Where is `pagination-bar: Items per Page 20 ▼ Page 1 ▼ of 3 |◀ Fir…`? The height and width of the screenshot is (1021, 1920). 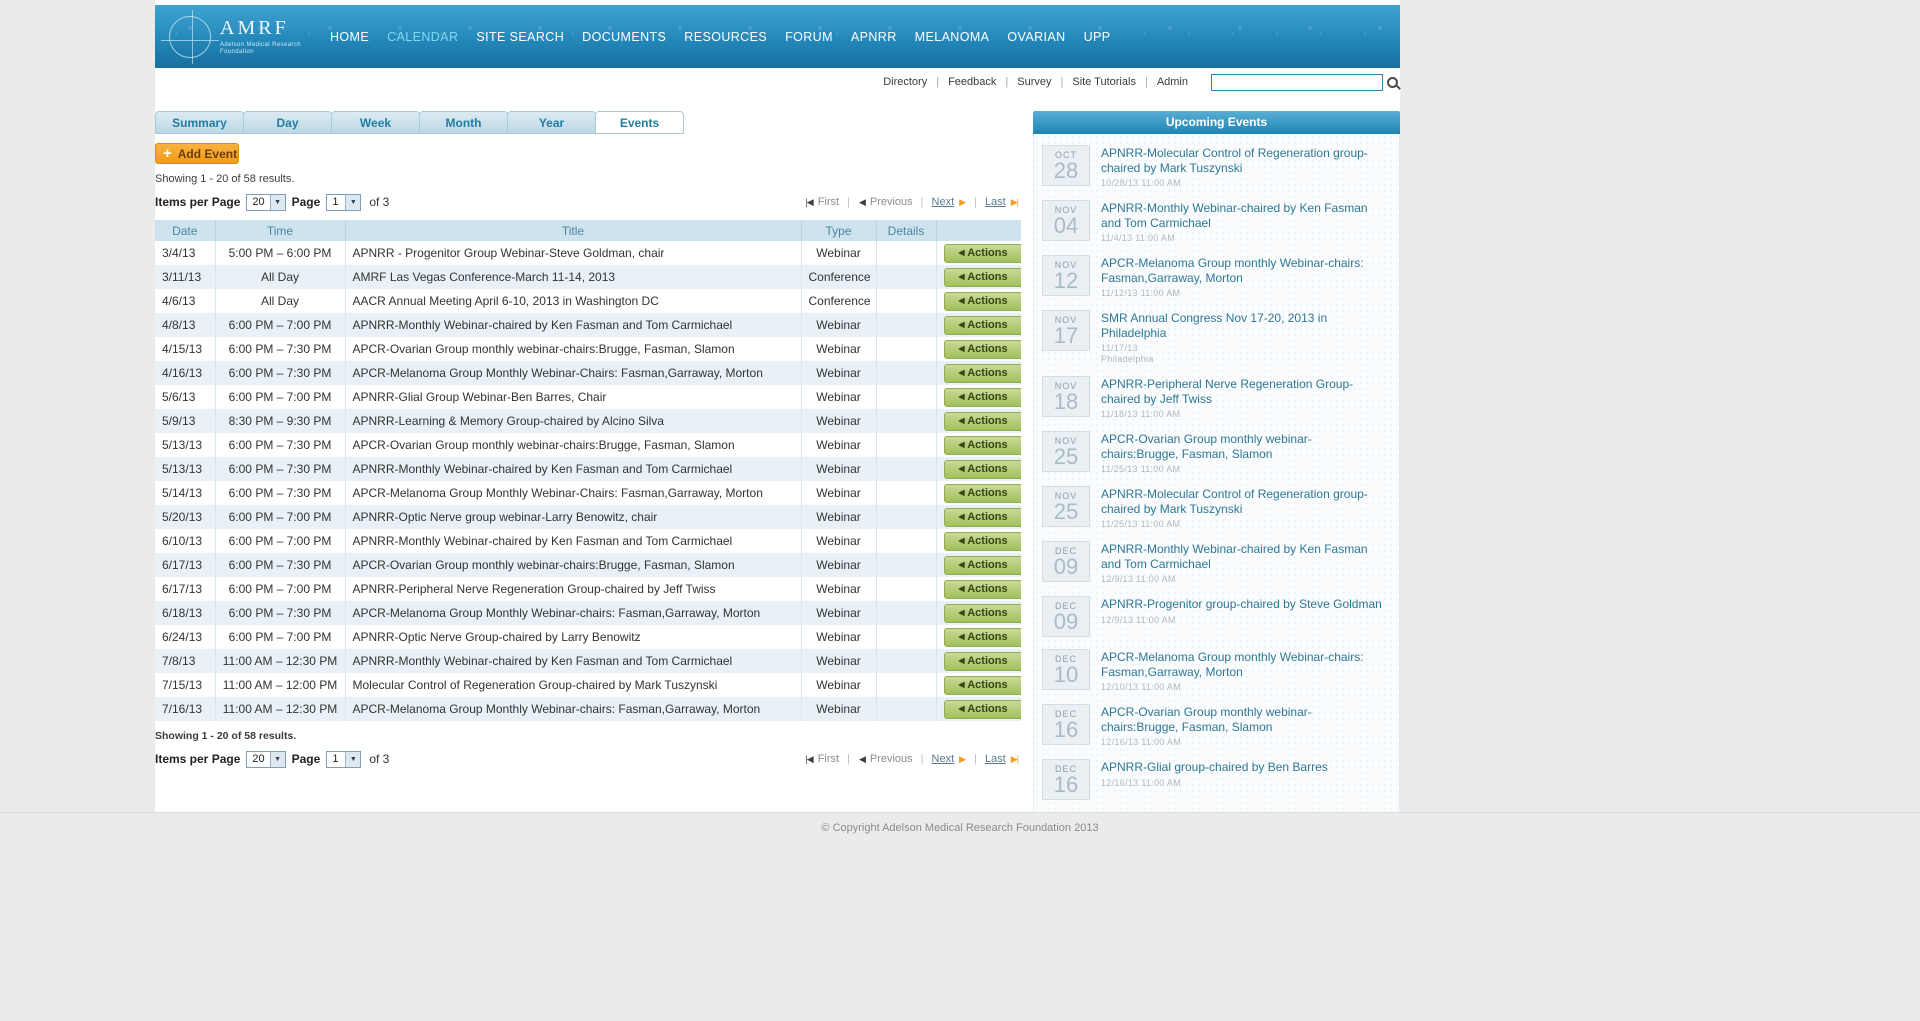 pagination-bar: Items per Page 20 ▼ Page 1 ▼ of 3 |◀ Fir… is located at coordinates (588, 759).